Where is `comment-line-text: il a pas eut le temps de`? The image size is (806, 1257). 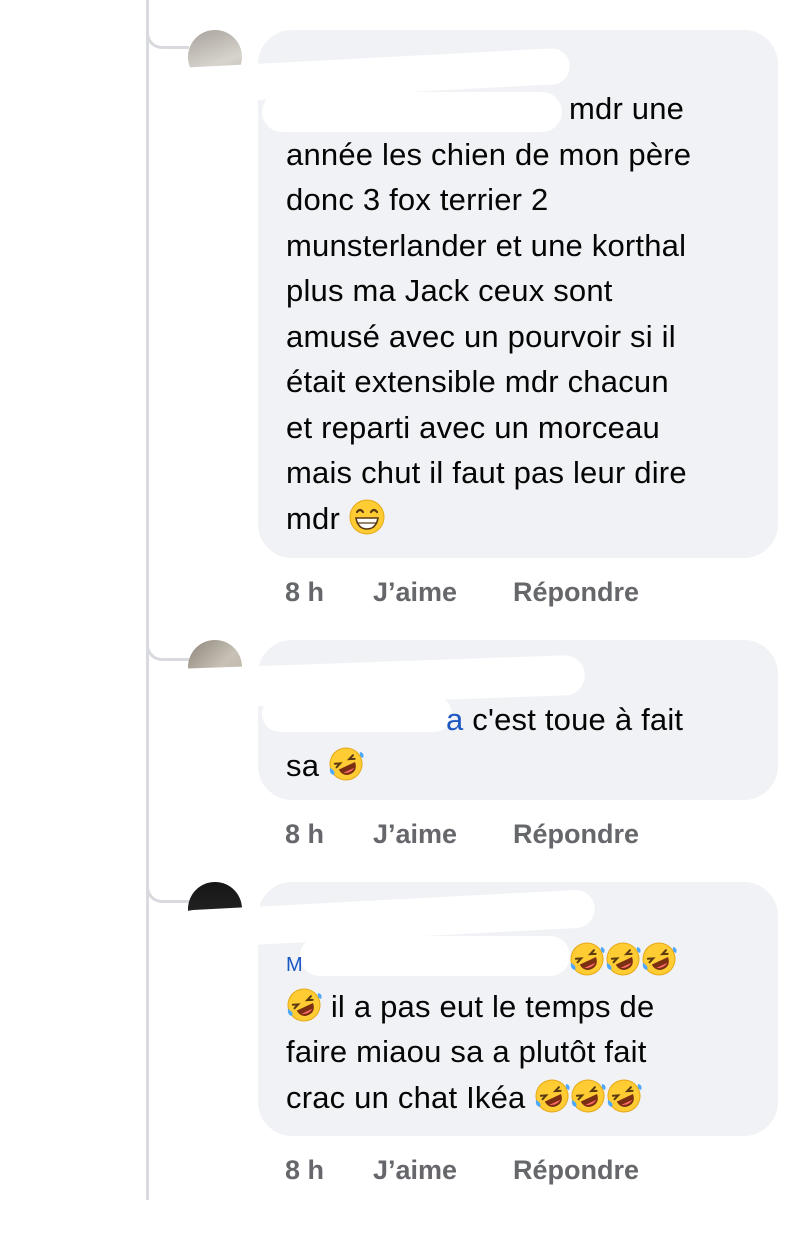
comment-line-text: il a pas eut le temps de is located at coordinates (492, 1006).